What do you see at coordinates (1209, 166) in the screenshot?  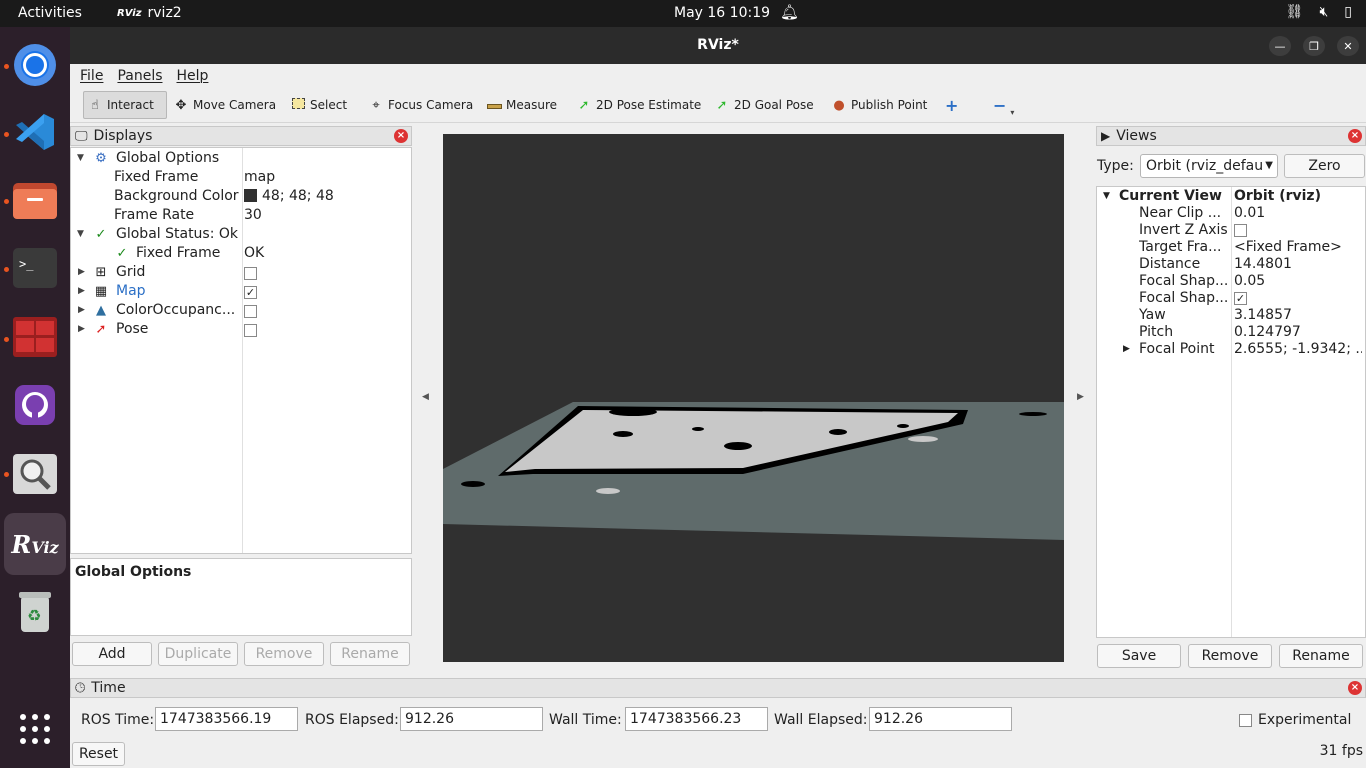 I see `view-type-select: Orbit (rviz_defau ▼` at bounding box center [1209, 166].